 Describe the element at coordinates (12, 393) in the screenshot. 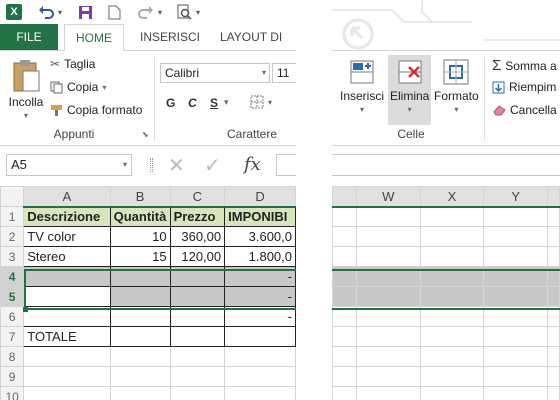

I see `row-header: 10` at that location.